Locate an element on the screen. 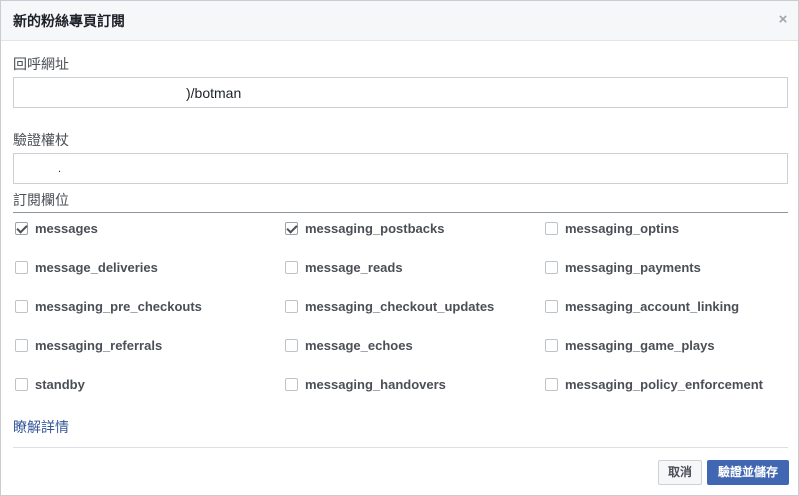 Image resolution: width=799 pixels, height=496 pixels. subscription-field-messaging-policy-enforcement: messaging_policy_enforcement is located at coordinates (654, 384).